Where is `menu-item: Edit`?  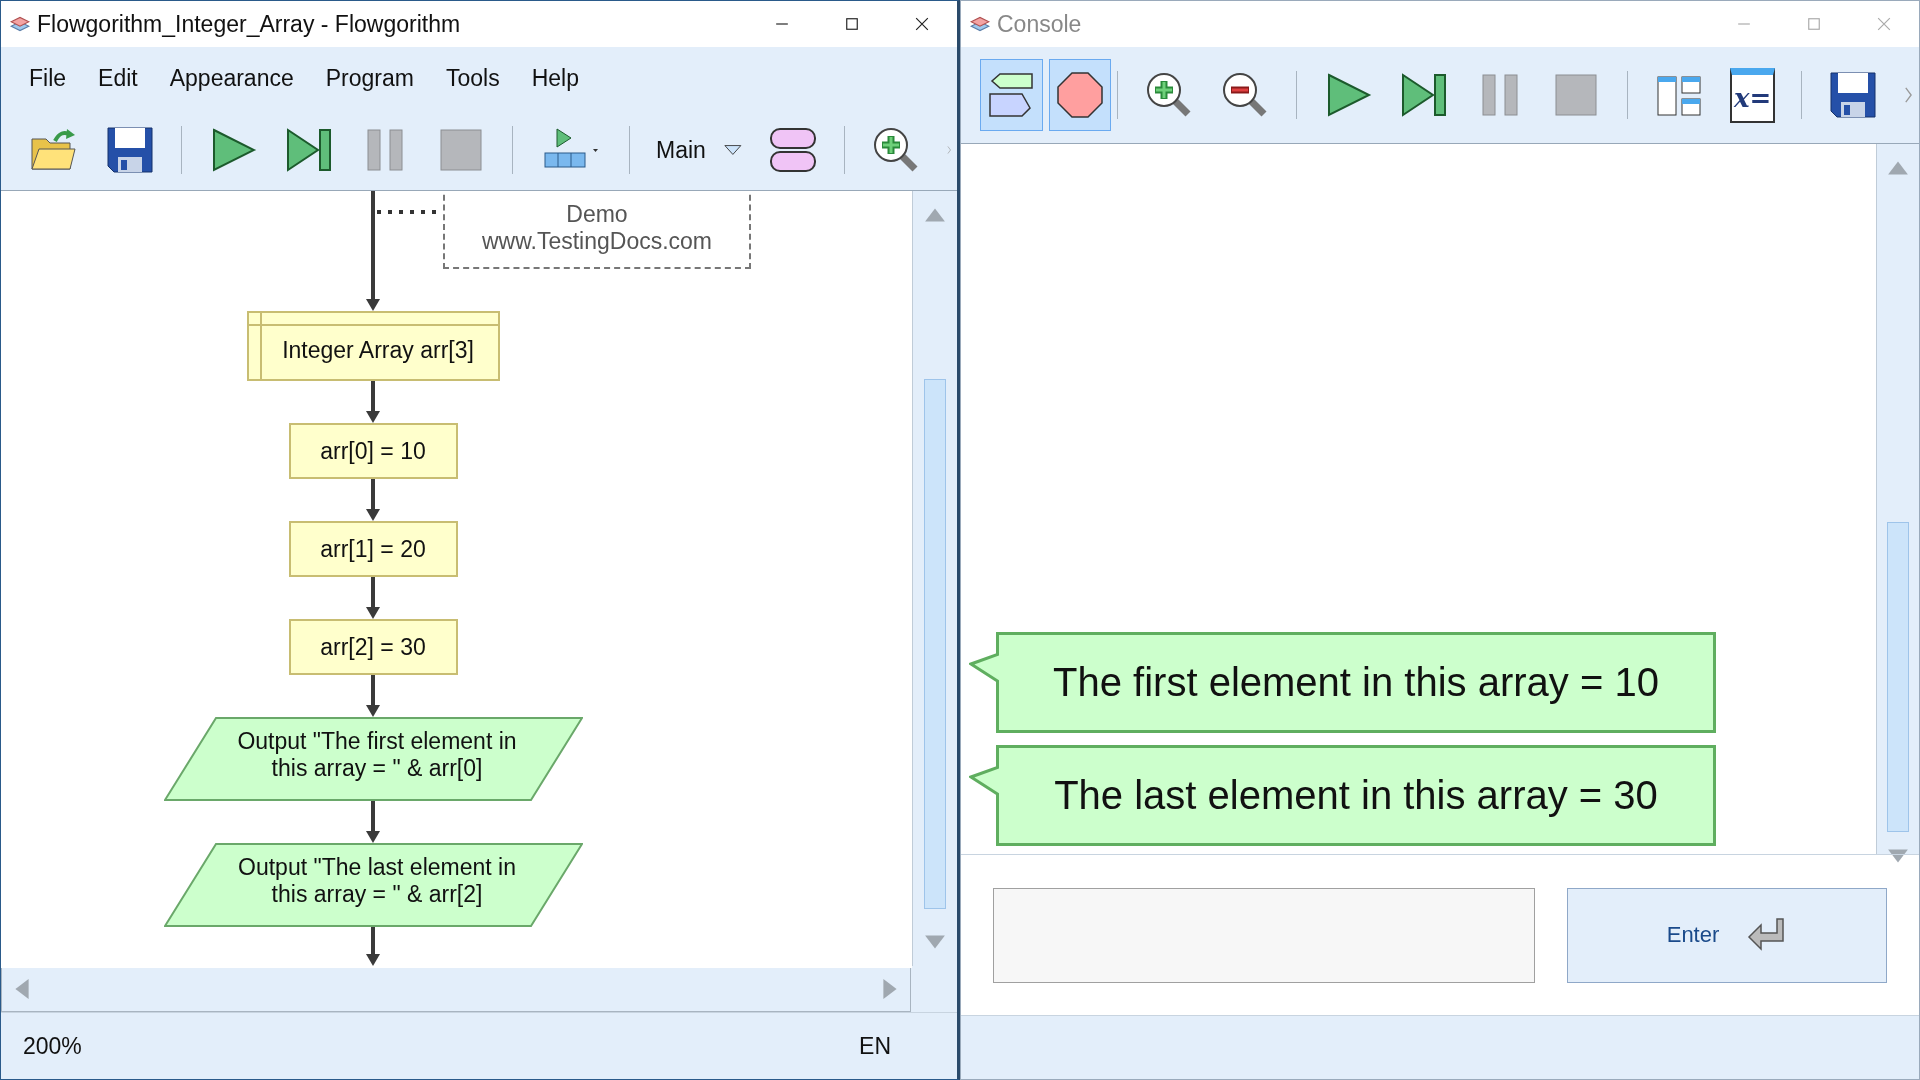 menu-item: Edit is located at coordinates (118, 78).